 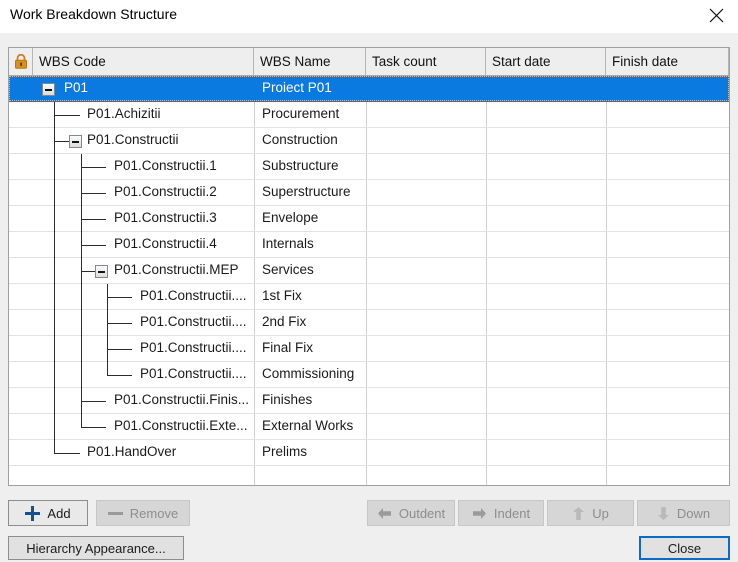 What do you see at coordinates (21, 61) in the screenshot?
I see `lock-icon` at bounding box center [21, 61].